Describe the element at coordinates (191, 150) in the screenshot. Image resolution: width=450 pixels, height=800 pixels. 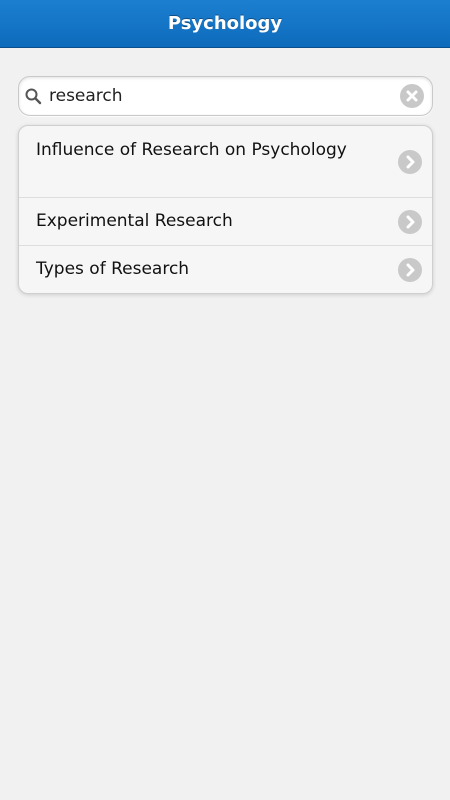
I see `list-item-label: Influence of Research on Psychology` at that location.